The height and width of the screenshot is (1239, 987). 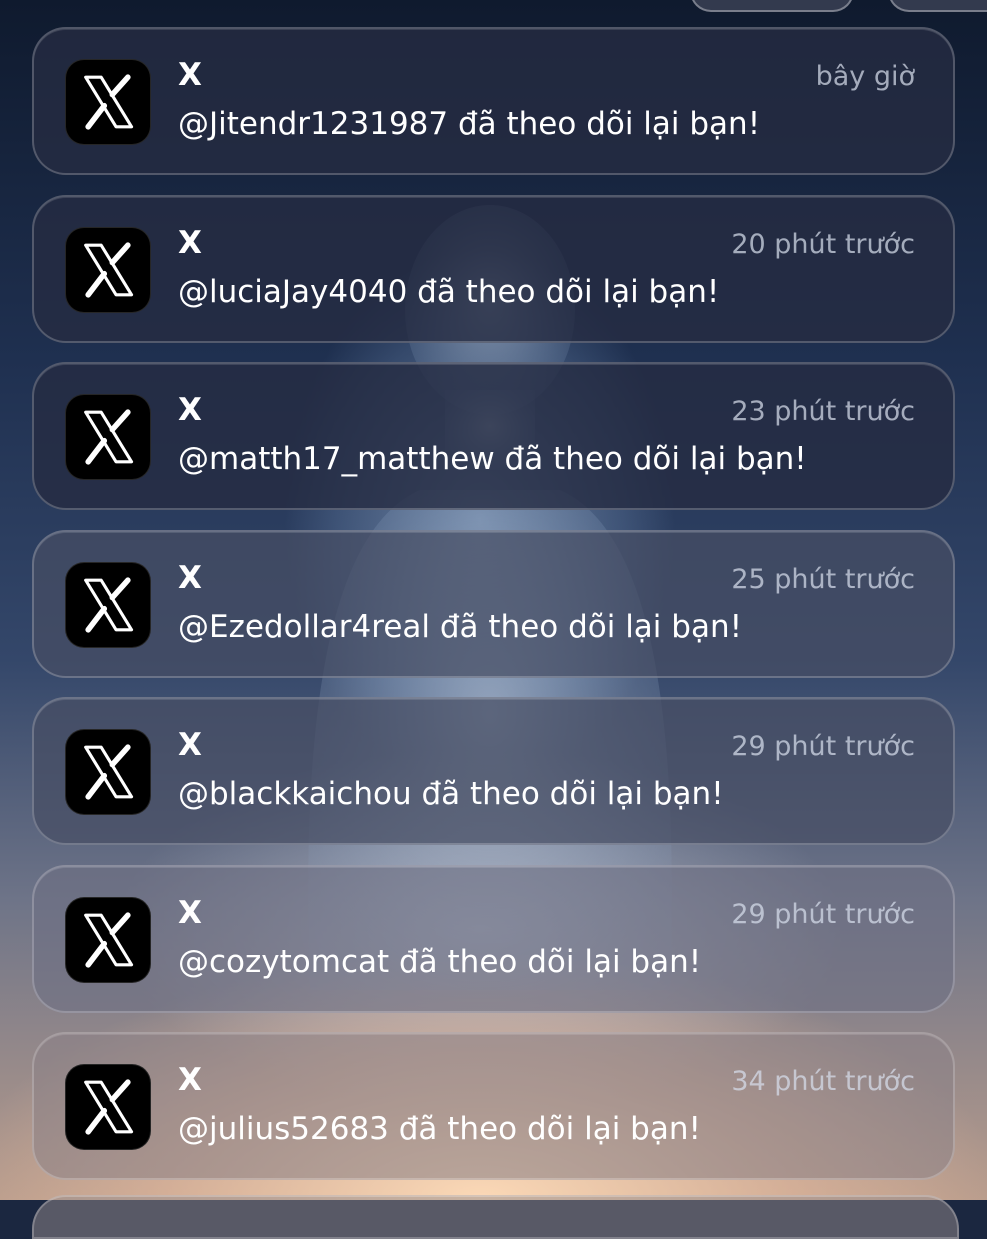 What do you see at coordinates (823, 1081) in the screenshot?
I see `notification-time: 34 phút trước` at bounding box center [823, 1081].